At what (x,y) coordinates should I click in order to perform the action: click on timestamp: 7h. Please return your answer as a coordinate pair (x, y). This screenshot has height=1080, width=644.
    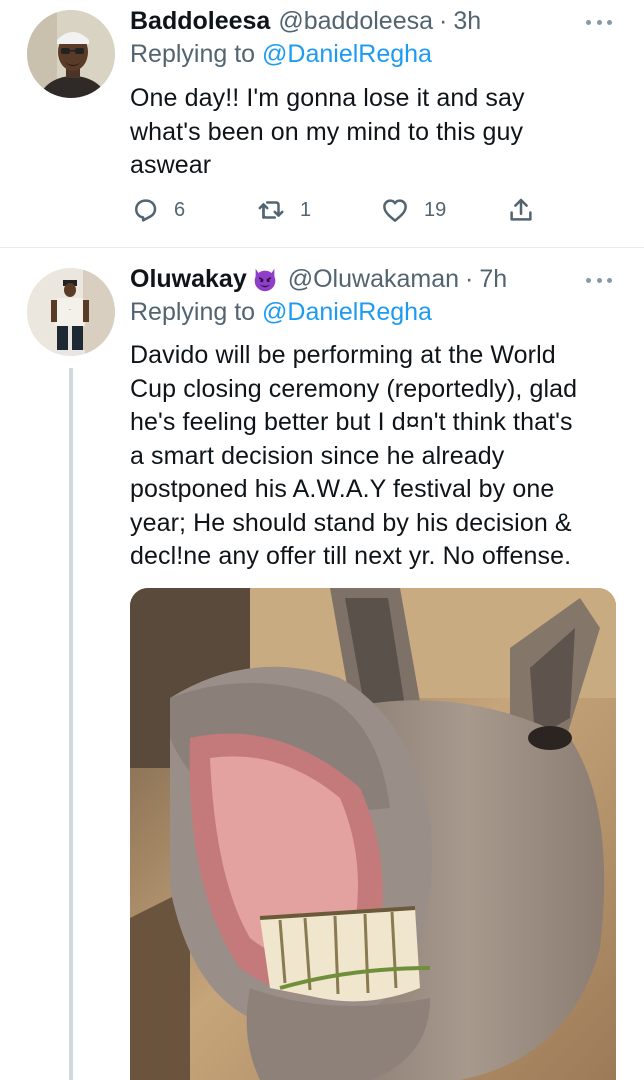
    Looking at the image, I should click on (493, 279).